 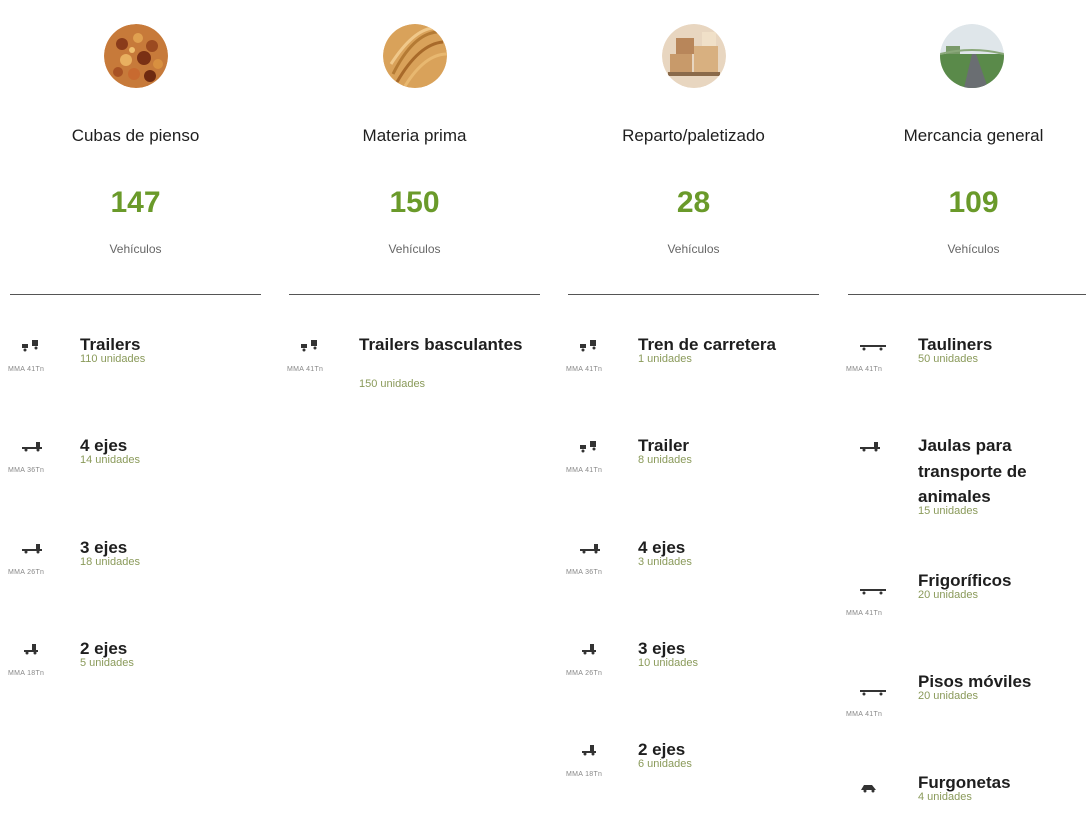 I want to click on vehicle-count: 109, so click(x=973, y=202).